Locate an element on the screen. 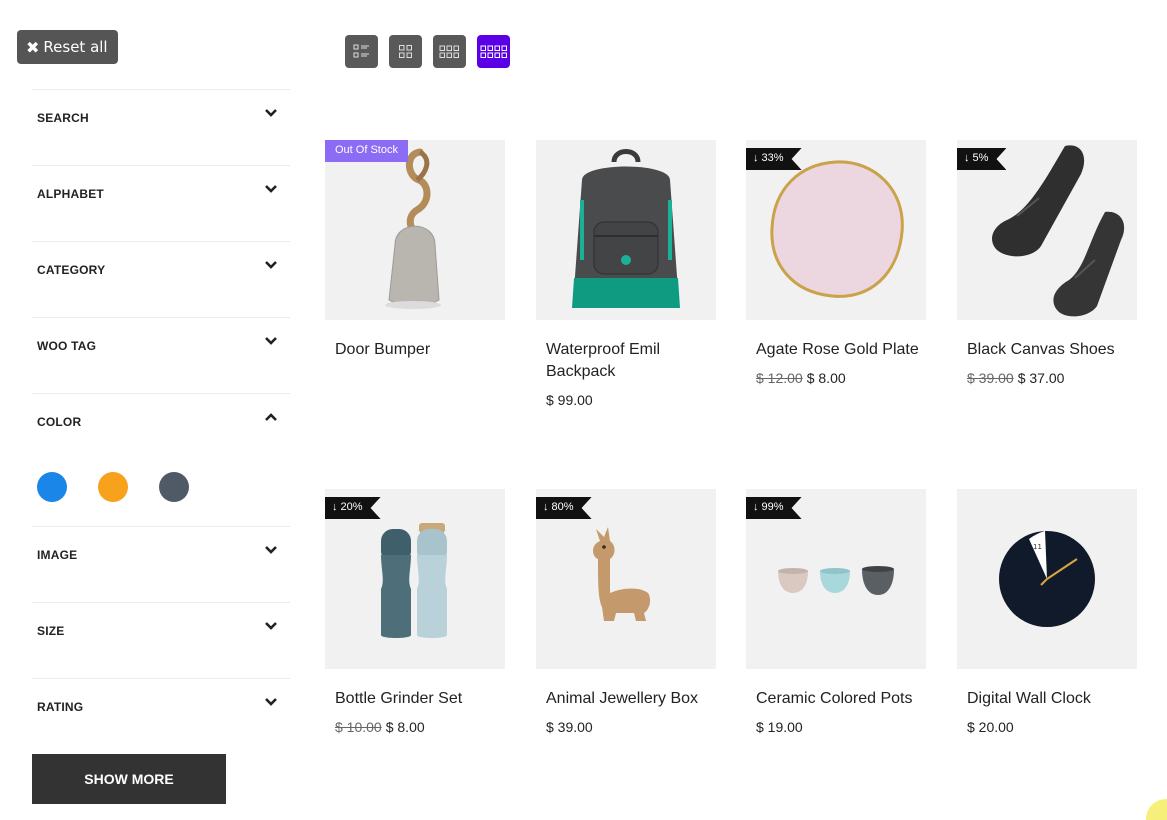  color-swatch-orange is located at coordinates (113, 487).